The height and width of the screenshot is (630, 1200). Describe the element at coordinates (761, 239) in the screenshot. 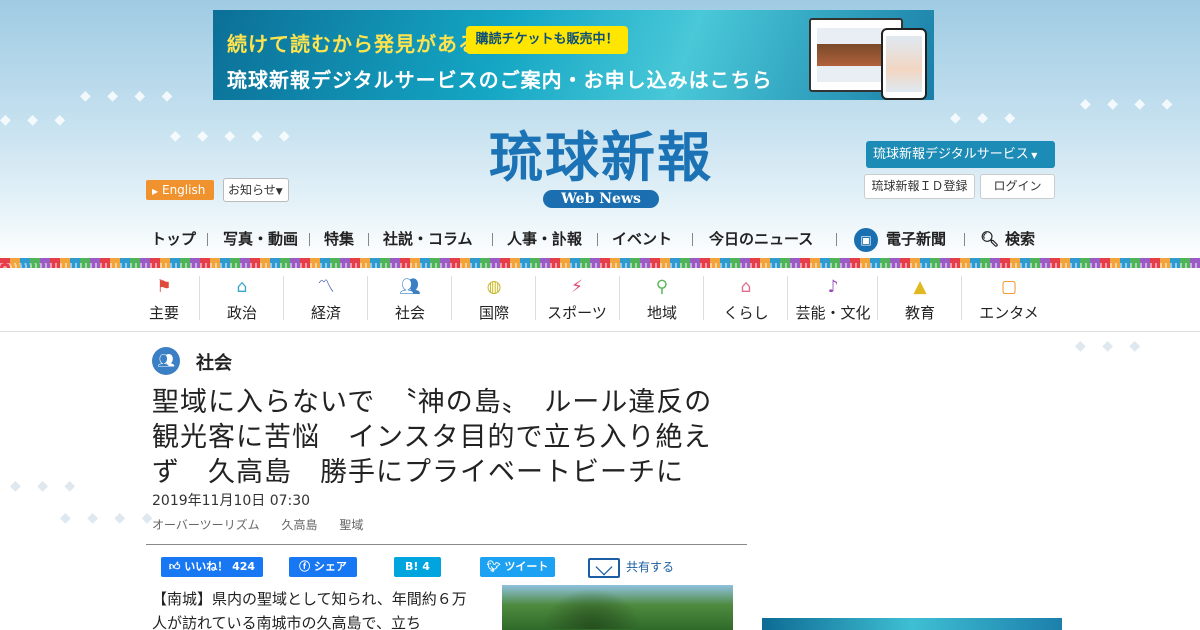

I see `nav-todays-news: 今日のニュース` at that location.